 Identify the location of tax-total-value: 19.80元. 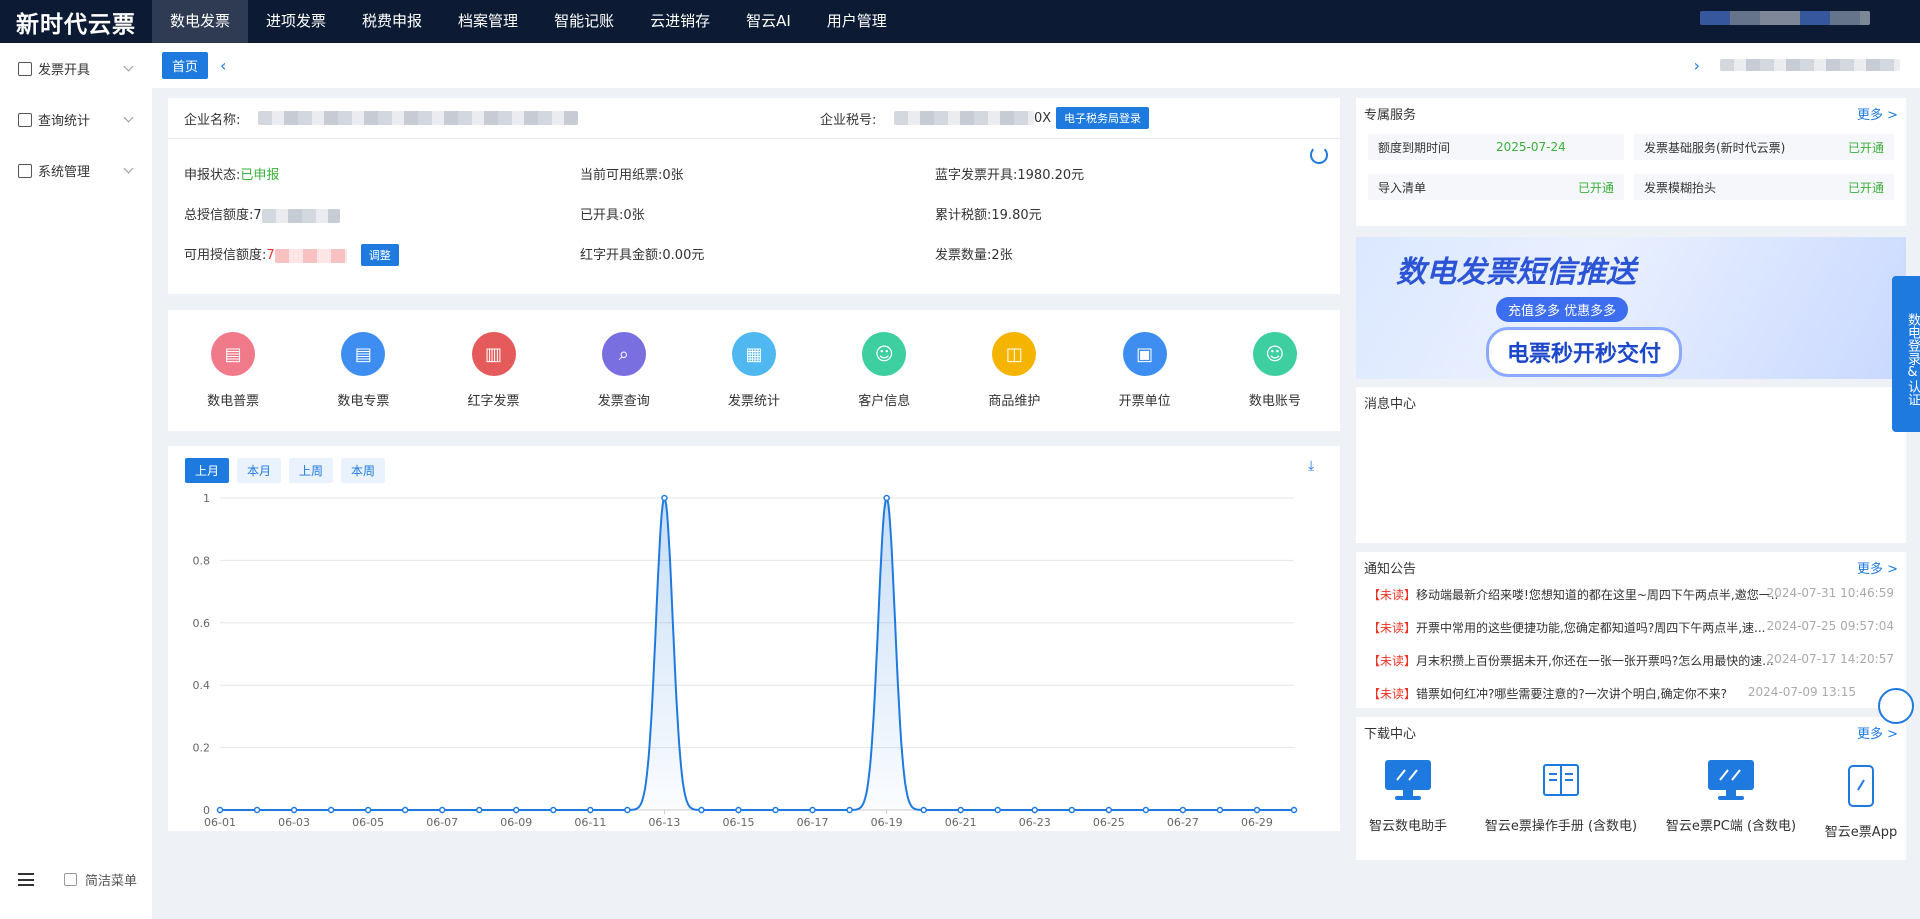
(1016, 215).